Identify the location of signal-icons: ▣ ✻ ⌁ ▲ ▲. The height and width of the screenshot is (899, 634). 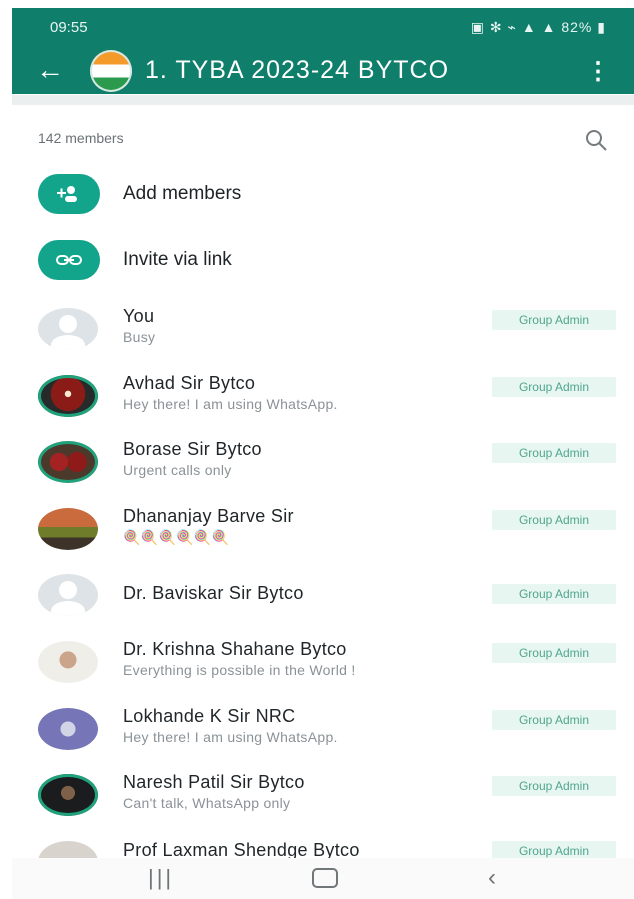
(513, 27).